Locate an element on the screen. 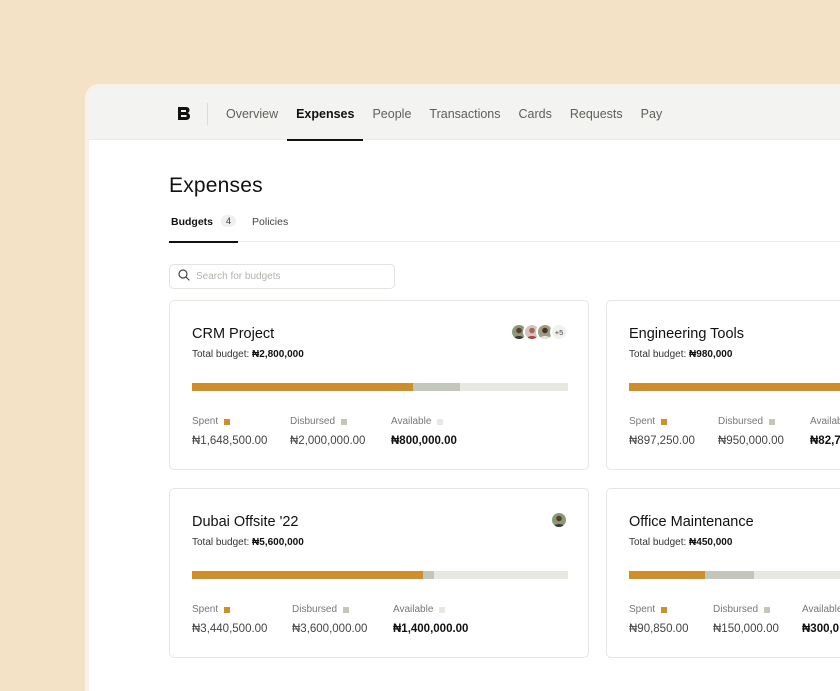  search-input is located at coordinates (286, 276).